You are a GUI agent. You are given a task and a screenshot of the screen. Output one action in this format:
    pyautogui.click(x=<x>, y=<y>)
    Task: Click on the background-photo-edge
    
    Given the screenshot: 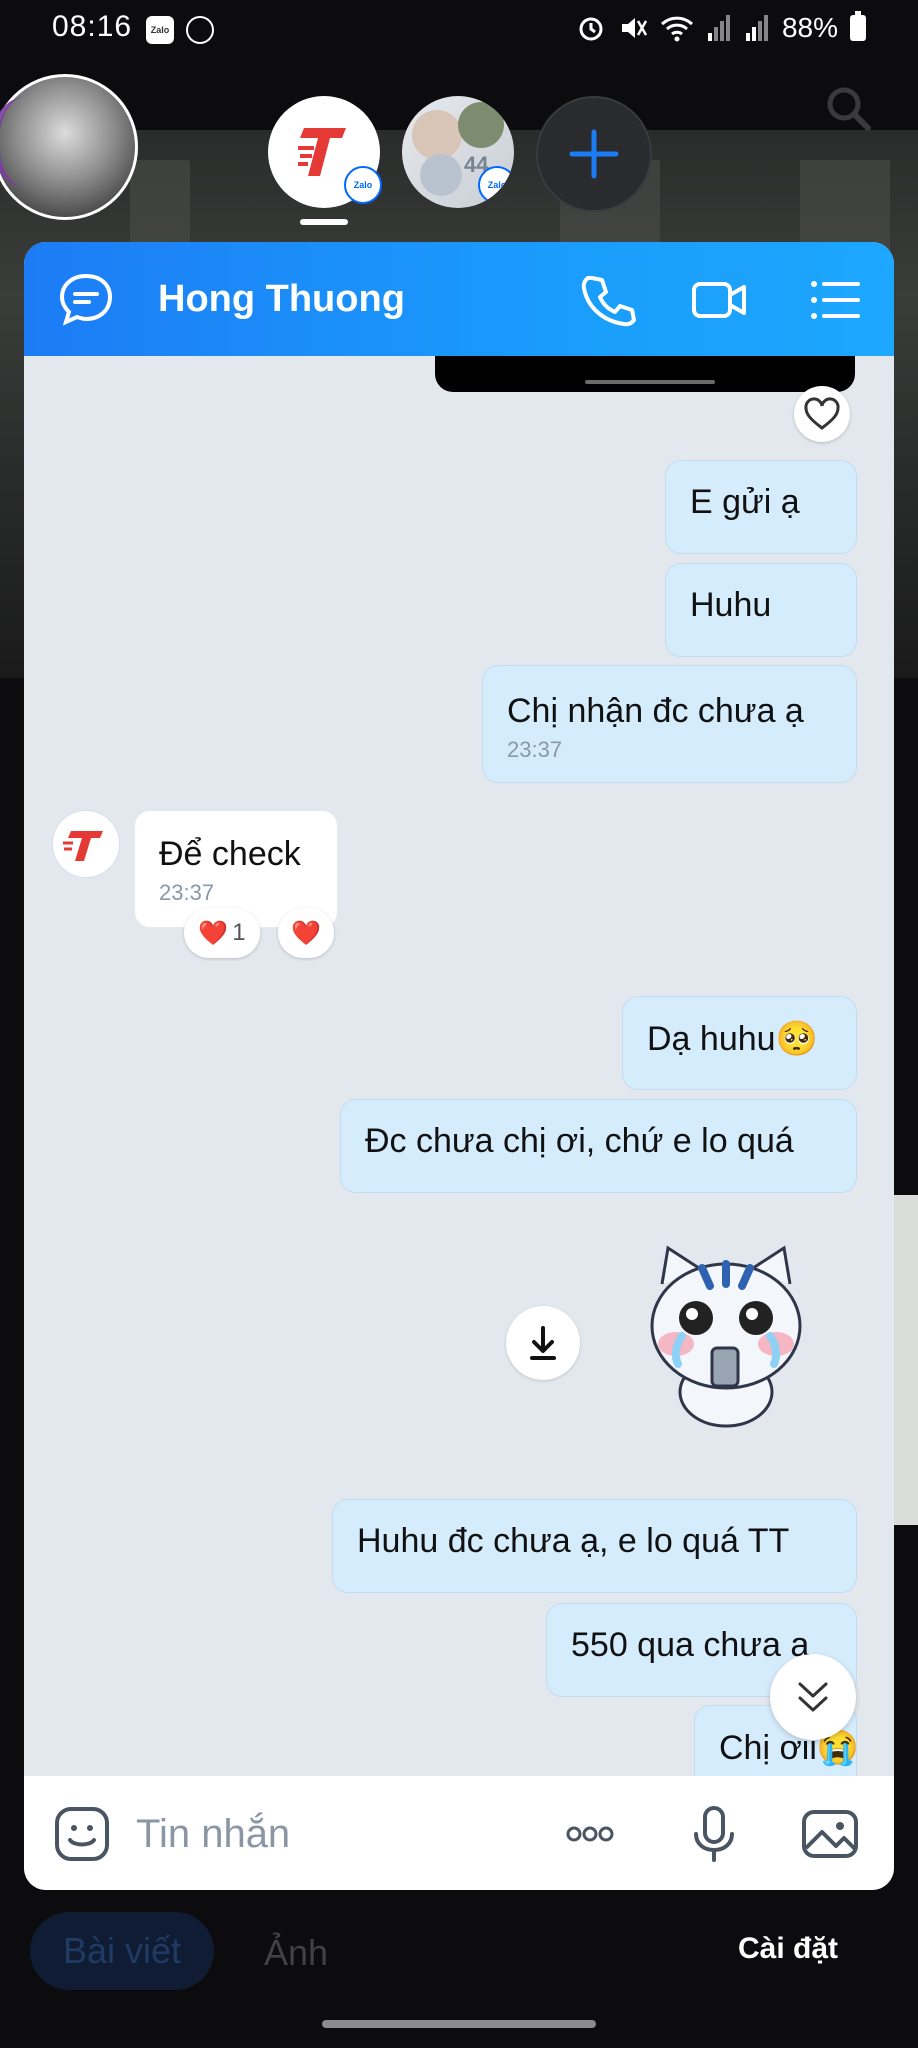 What is the action you would take?
    pyautogui.click(x=905, y=1360)
    